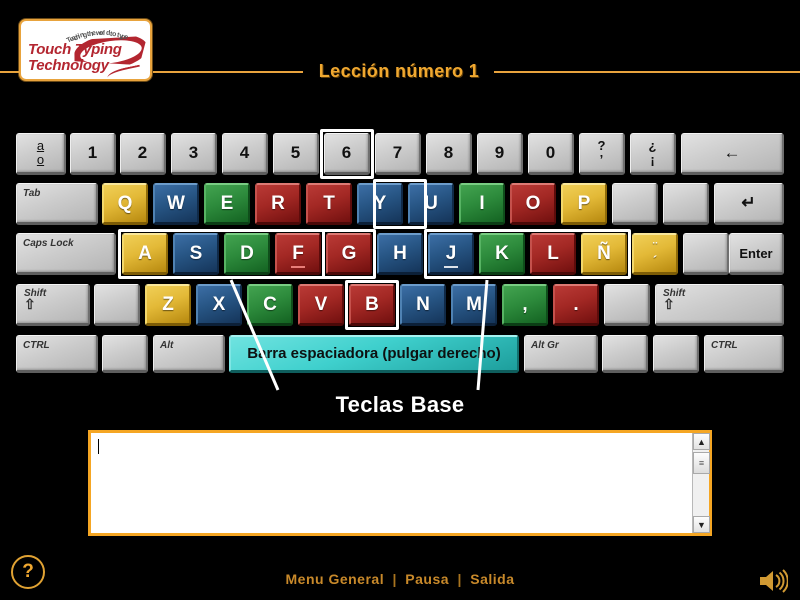  What do you see at coordinates (245, 154) in the screenshot?
I see `key-4: 4` at bounding box center [245, 154].